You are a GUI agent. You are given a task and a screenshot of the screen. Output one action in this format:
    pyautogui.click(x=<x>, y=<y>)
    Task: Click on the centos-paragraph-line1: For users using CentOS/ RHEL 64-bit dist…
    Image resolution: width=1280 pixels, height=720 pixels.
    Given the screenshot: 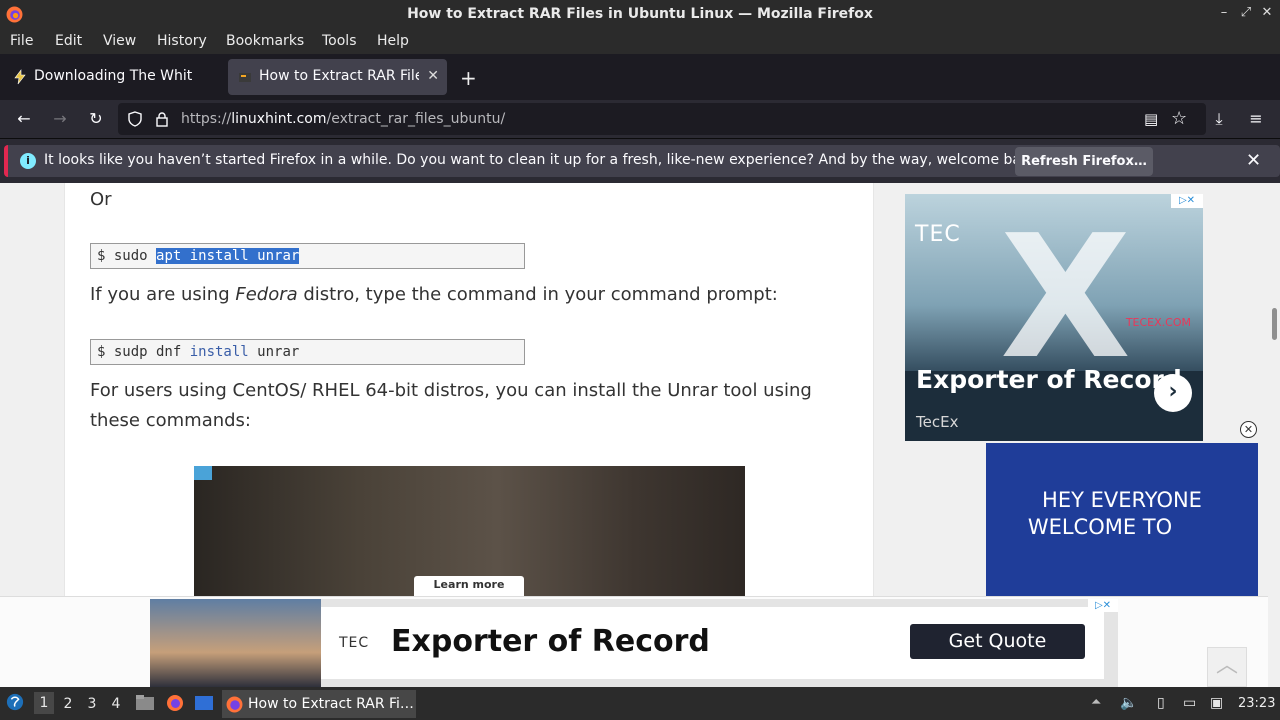 What is the action you would take?
    pyautogui.click(x=451, y=390)
    